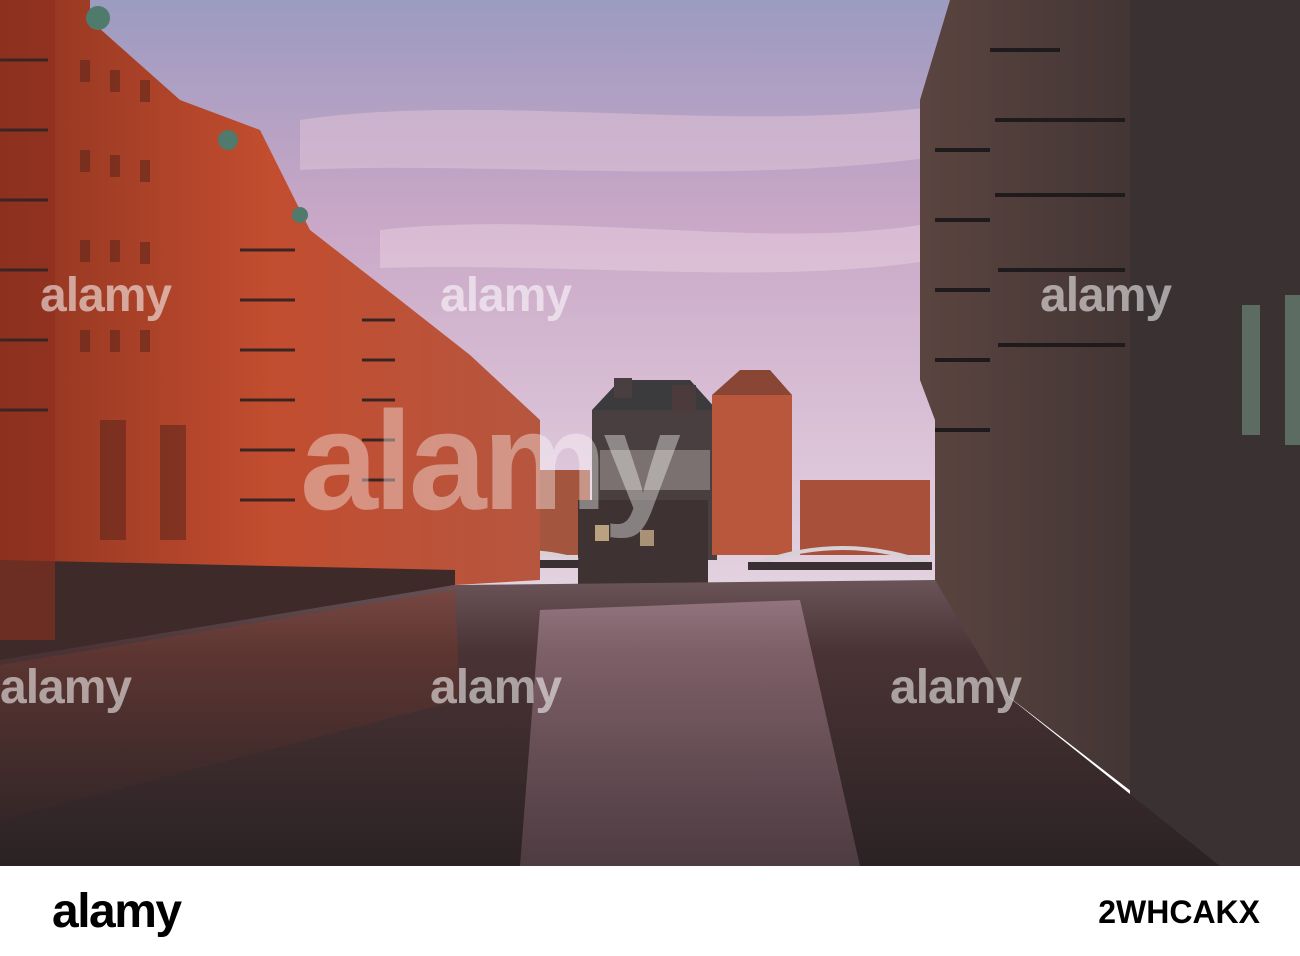  What do you see at coordinates (840, 566) in the screenshot?
I see `right-bridge-deck` at bounding box center [840, 566].